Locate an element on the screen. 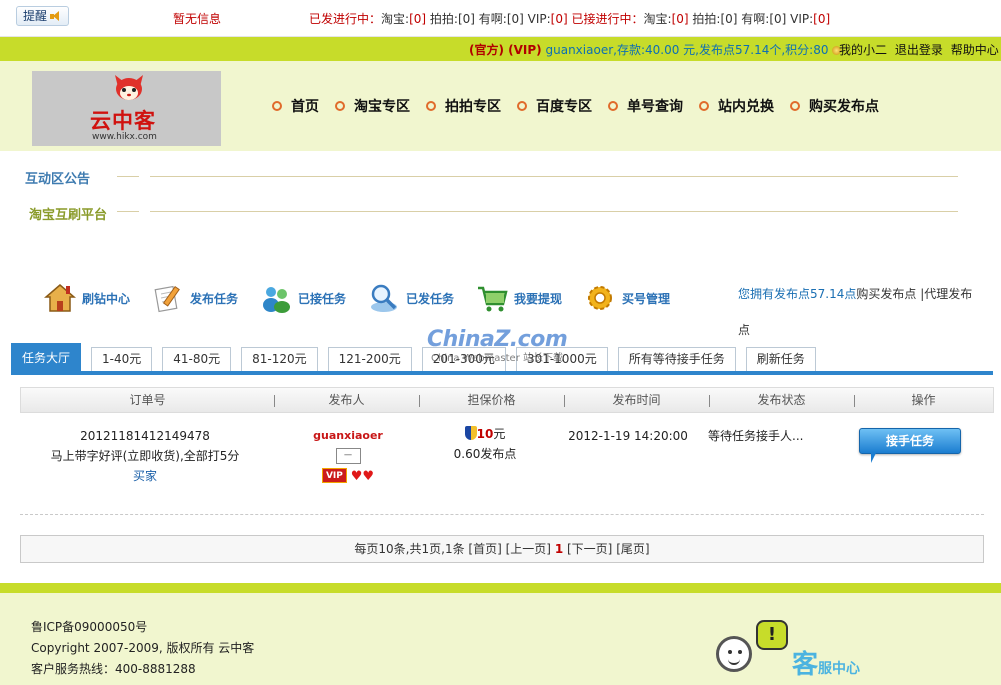 Image resolution: width=1001 pixels, height=685 pixels. price-unit: 元 is located at coordinates (499, 434).